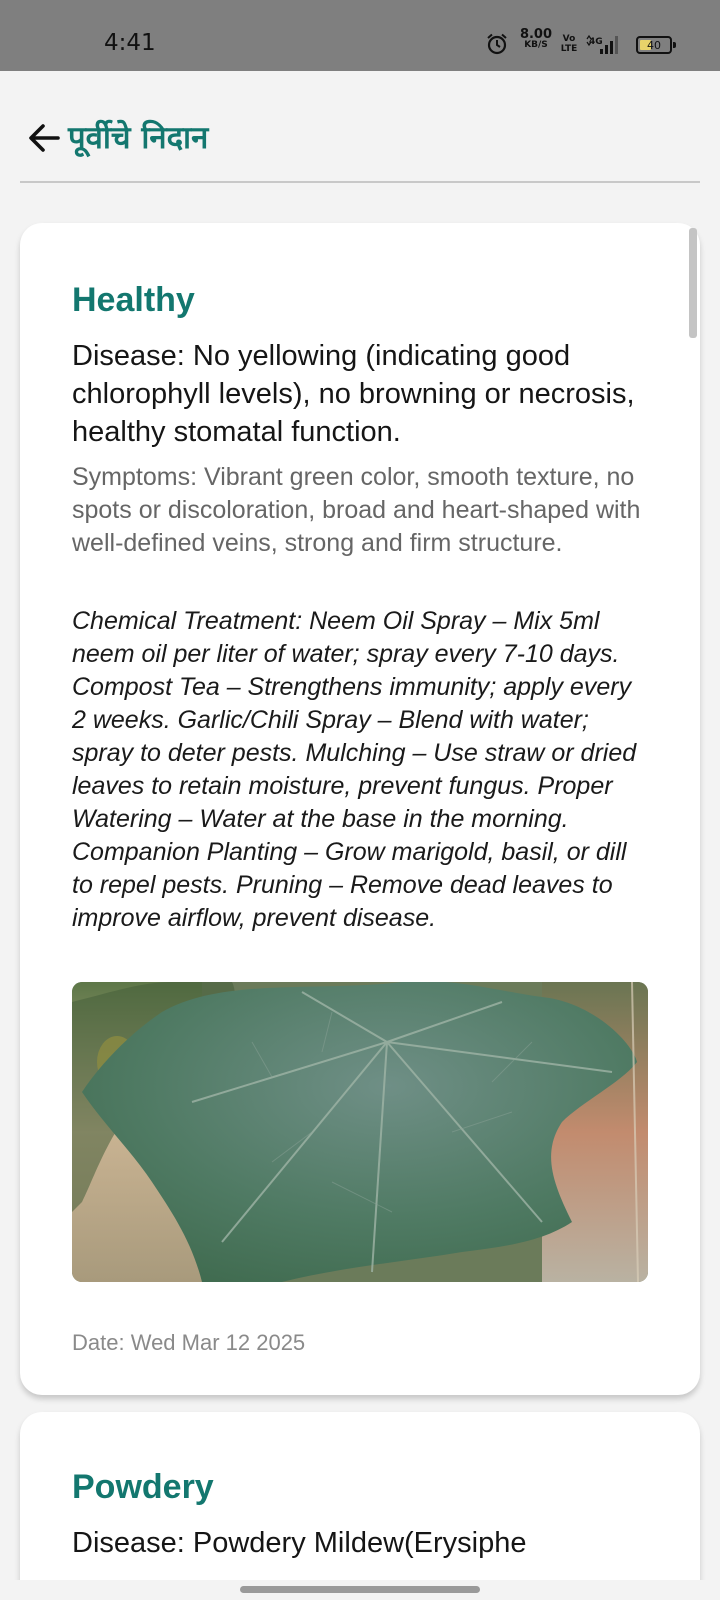 This screenshot has width=720, height=1600. What do you see at coordinates (44, 138) in the screenshot?
I see `arrow-left-icon` at bounding box center [44, 138].